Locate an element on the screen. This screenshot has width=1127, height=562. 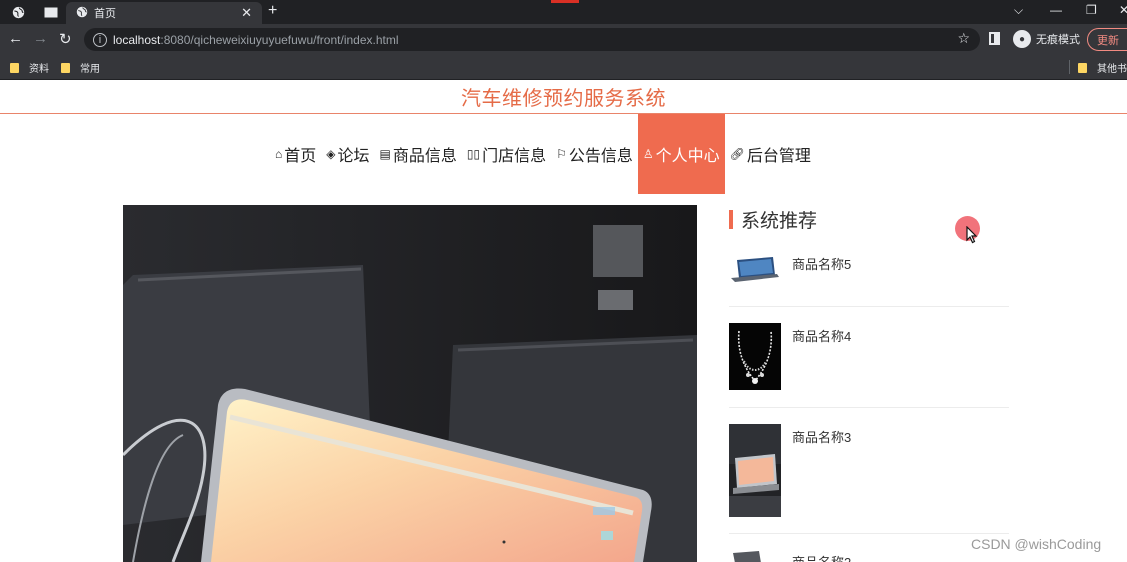
bookmarks-bar: 资料 常用 其他书 is located at coordinates (563, 67).